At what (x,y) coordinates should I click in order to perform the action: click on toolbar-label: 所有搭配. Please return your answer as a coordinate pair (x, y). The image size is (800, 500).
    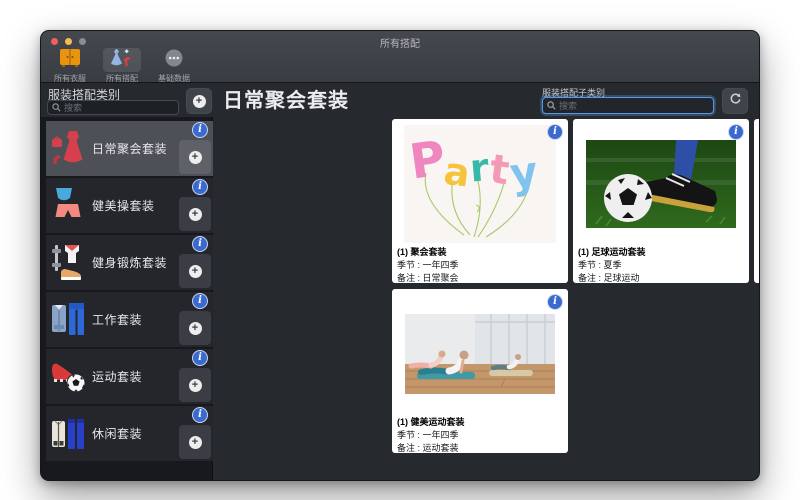
    Looking at the image, I should click on (122, 78).